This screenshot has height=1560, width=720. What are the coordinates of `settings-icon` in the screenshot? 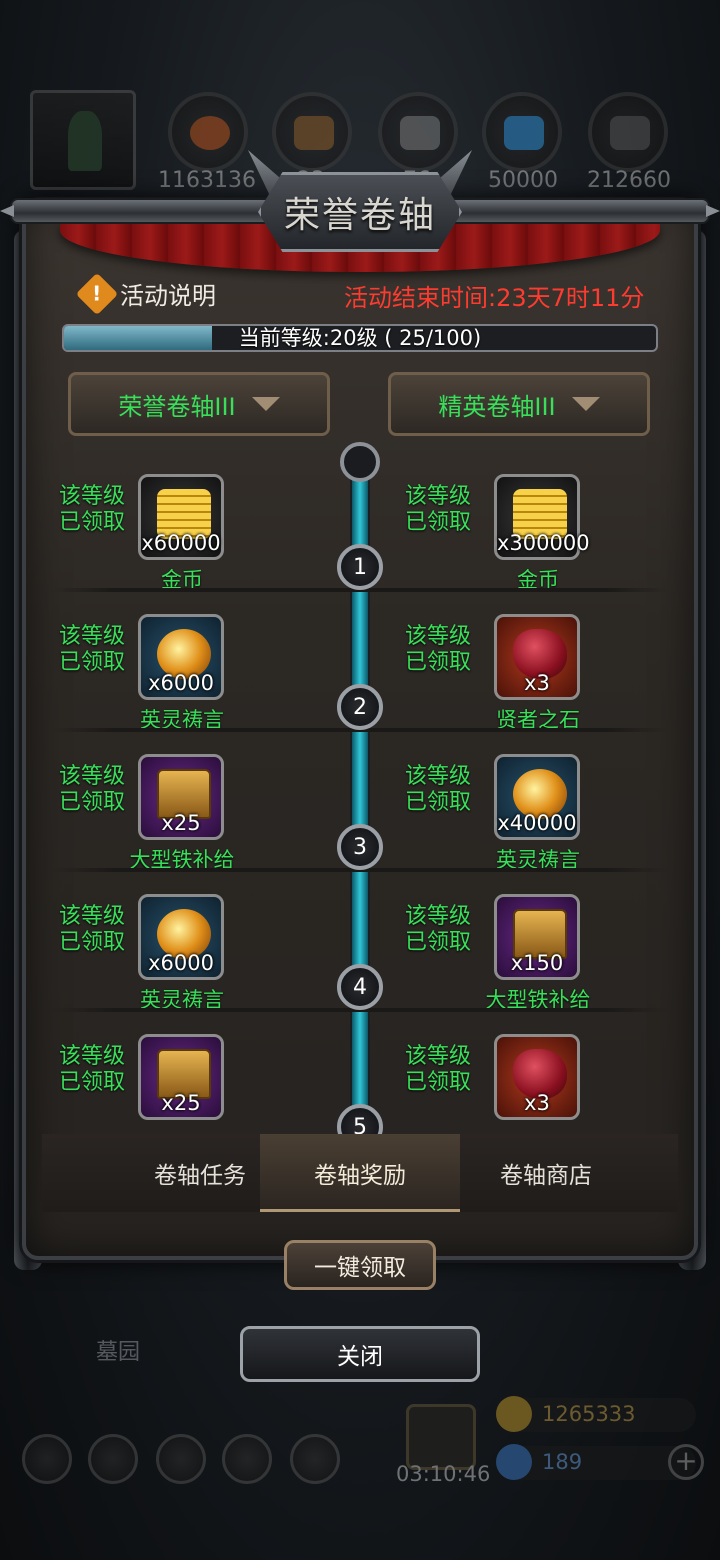 It's located at (47, 1459).